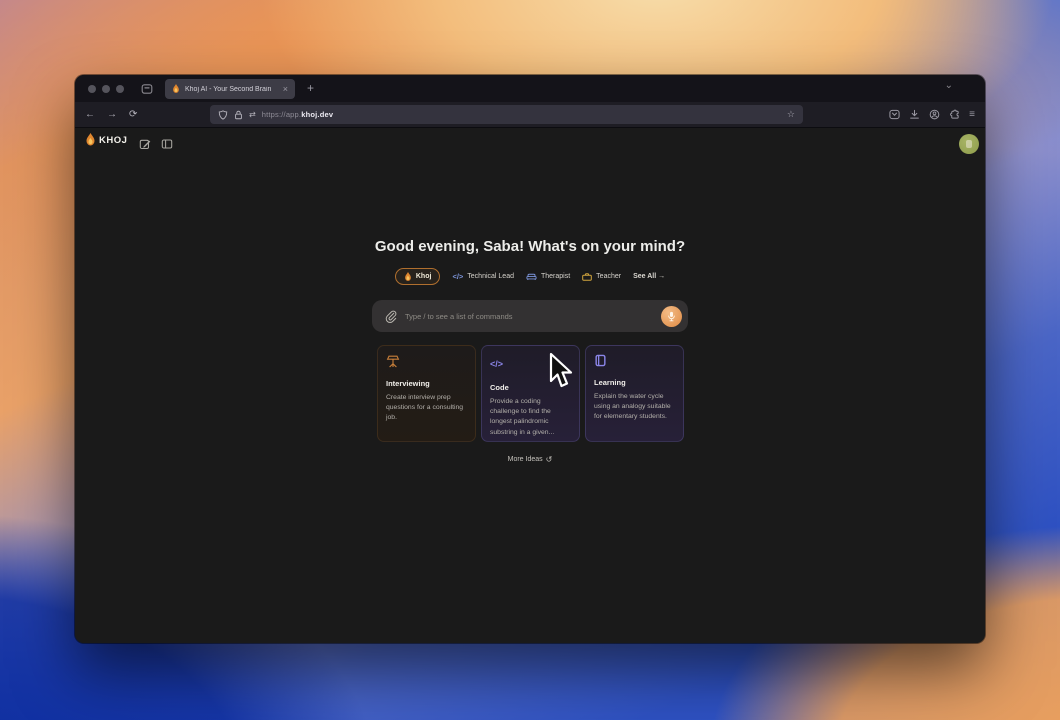 This screenshot has width=1060, height=720. I want to click on tracking-protection-shield-icon, so click(223, 114).